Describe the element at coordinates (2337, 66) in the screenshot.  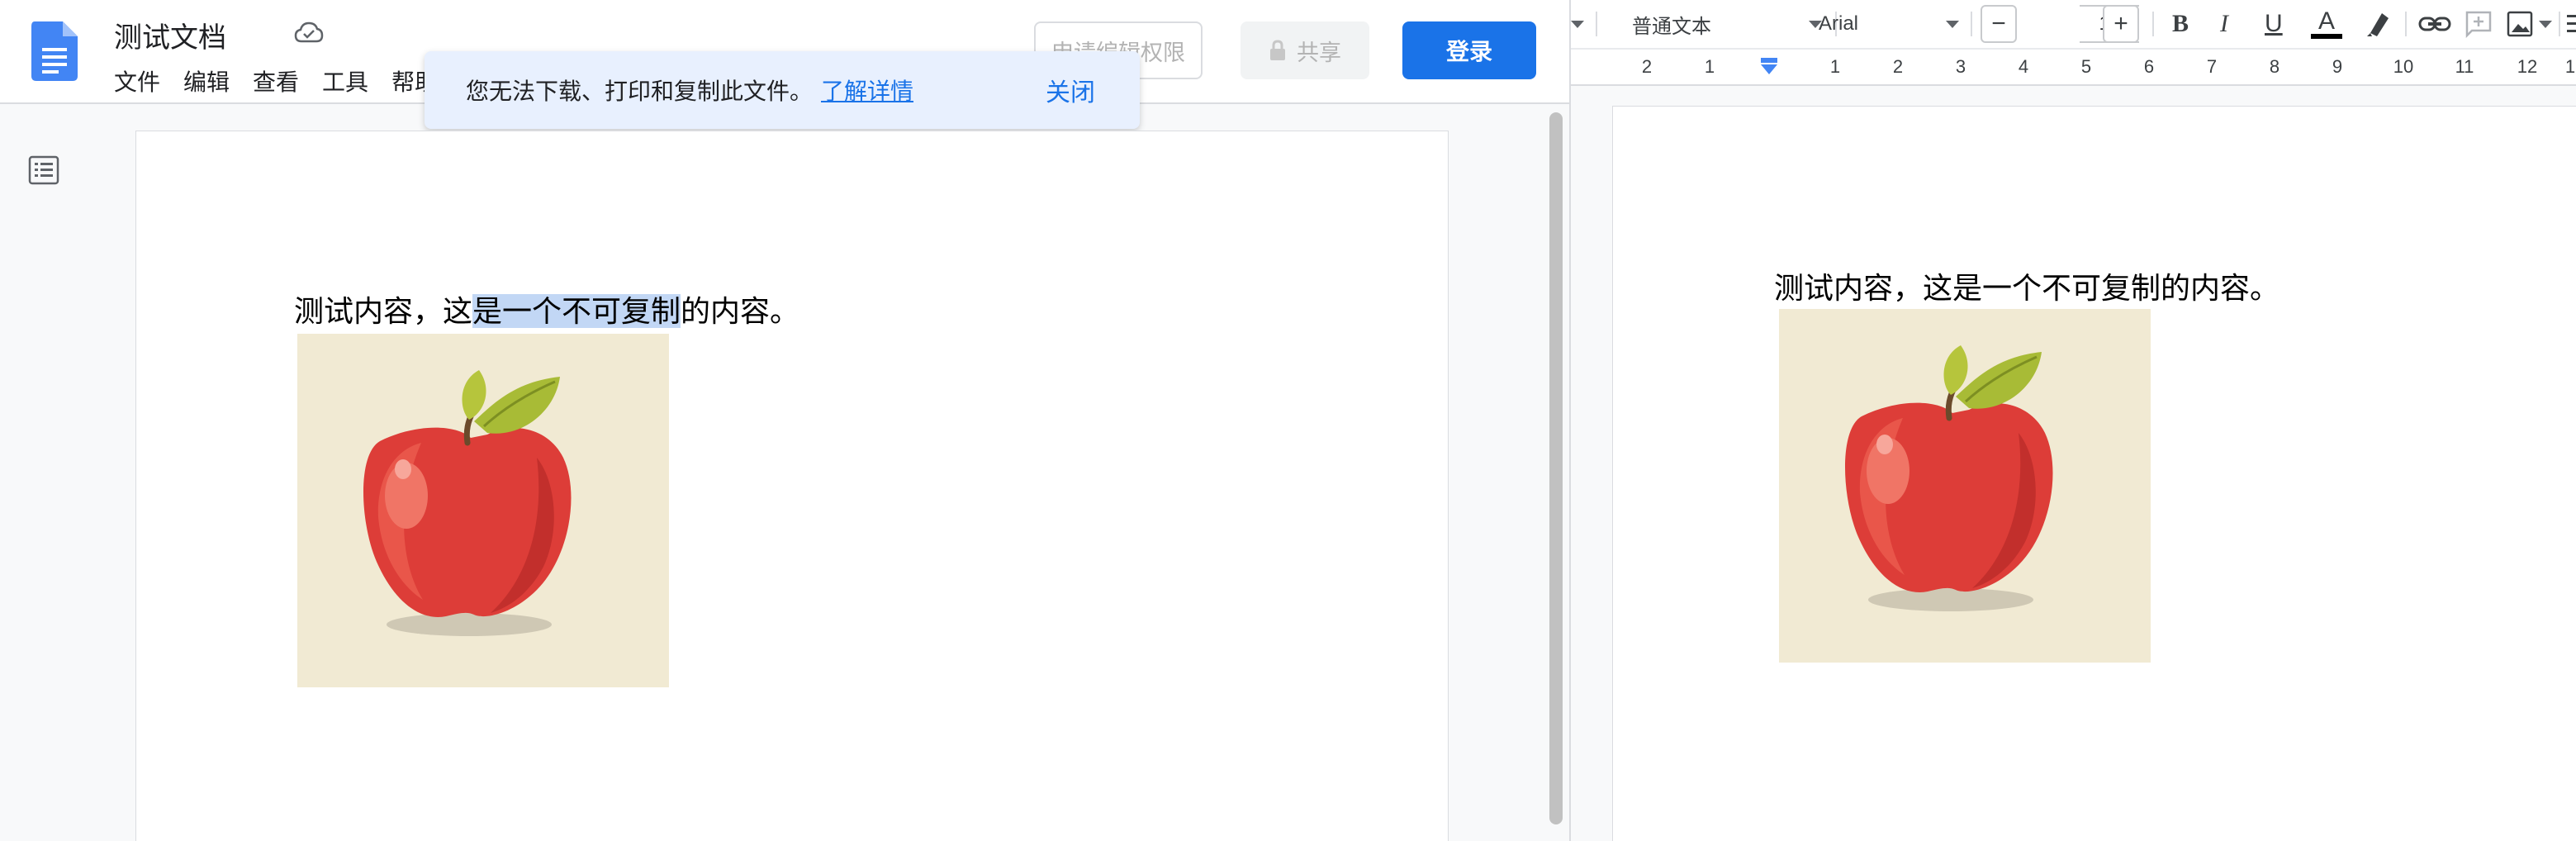
I see `ruler-number: 9` at that location.